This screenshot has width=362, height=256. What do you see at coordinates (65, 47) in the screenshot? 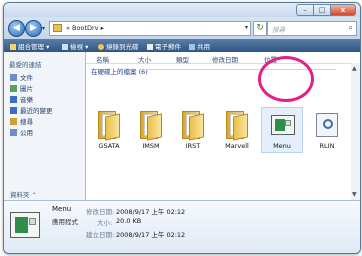
I see `views-icon` at bounding box center [65, 47].